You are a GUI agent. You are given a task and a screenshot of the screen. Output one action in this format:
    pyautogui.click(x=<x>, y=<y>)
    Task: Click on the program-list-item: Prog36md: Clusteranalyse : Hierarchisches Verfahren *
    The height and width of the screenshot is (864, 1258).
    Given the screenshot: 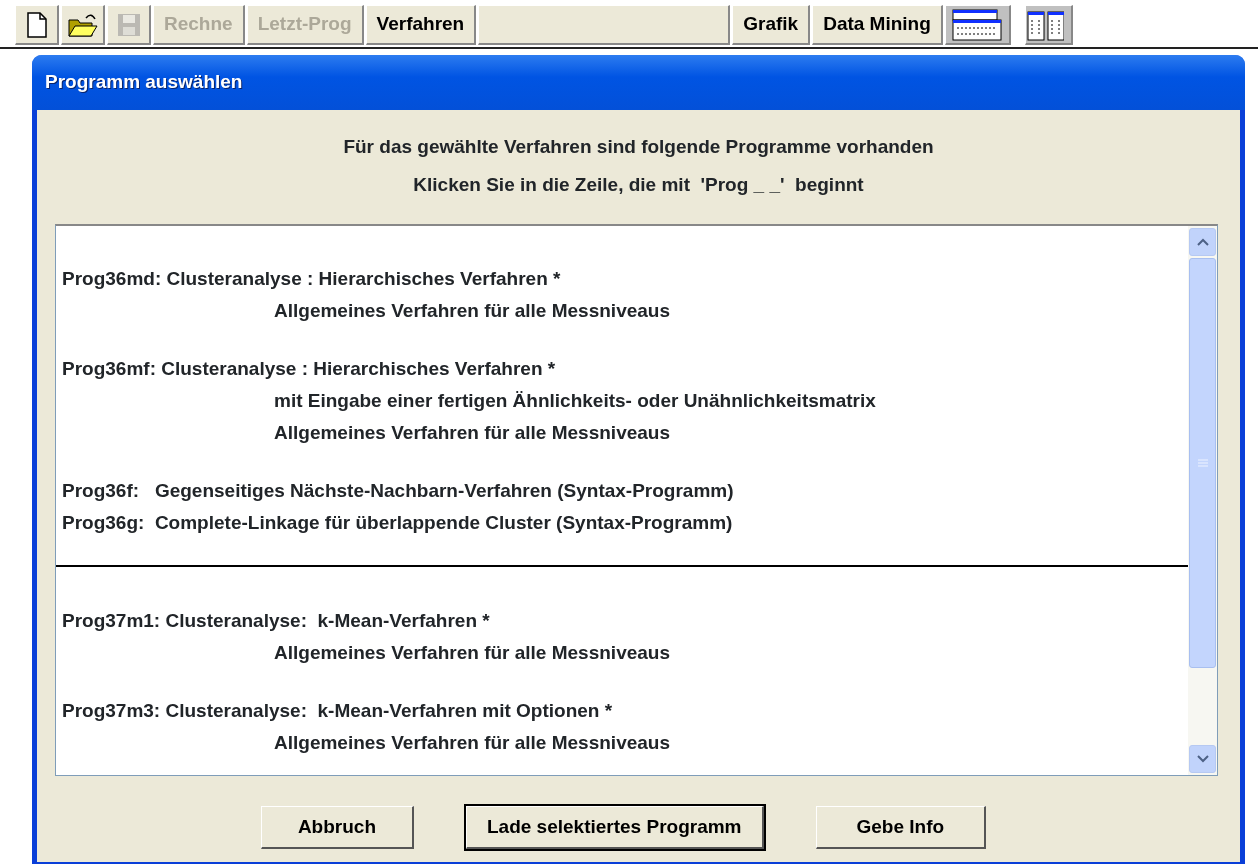 What is the action you would take?
    pyautogui.click(x=622, y=279)
    